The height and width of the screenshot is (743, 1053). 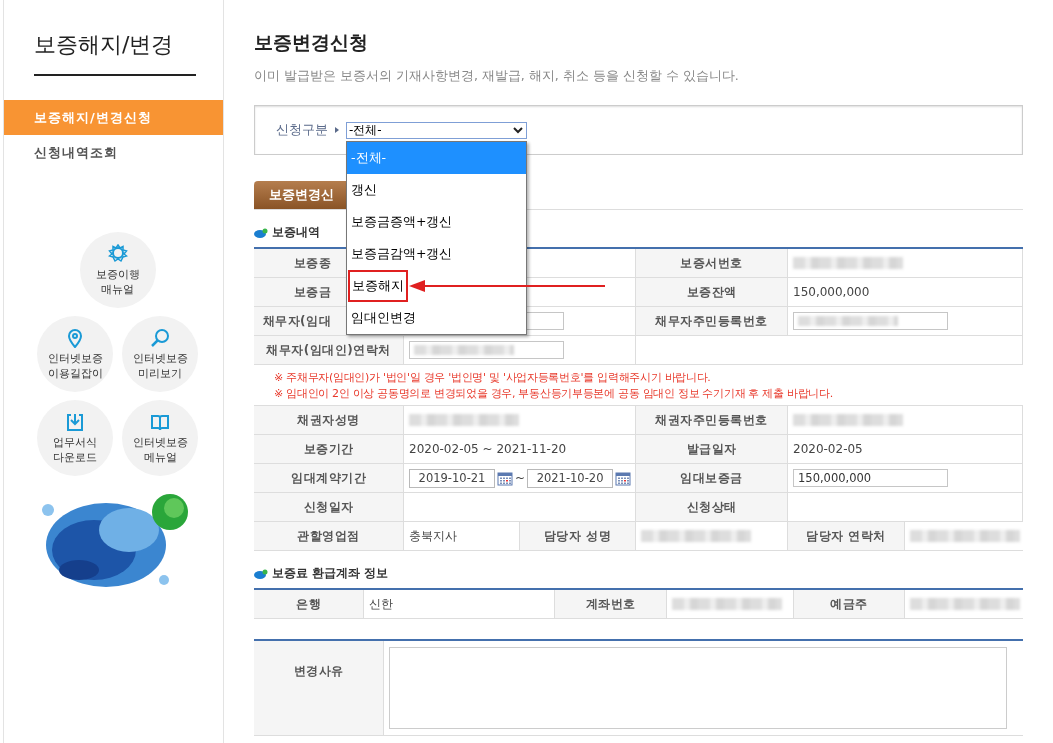 I want to click on table-header-cell: 보증잔액, so click(x=712, y=292).